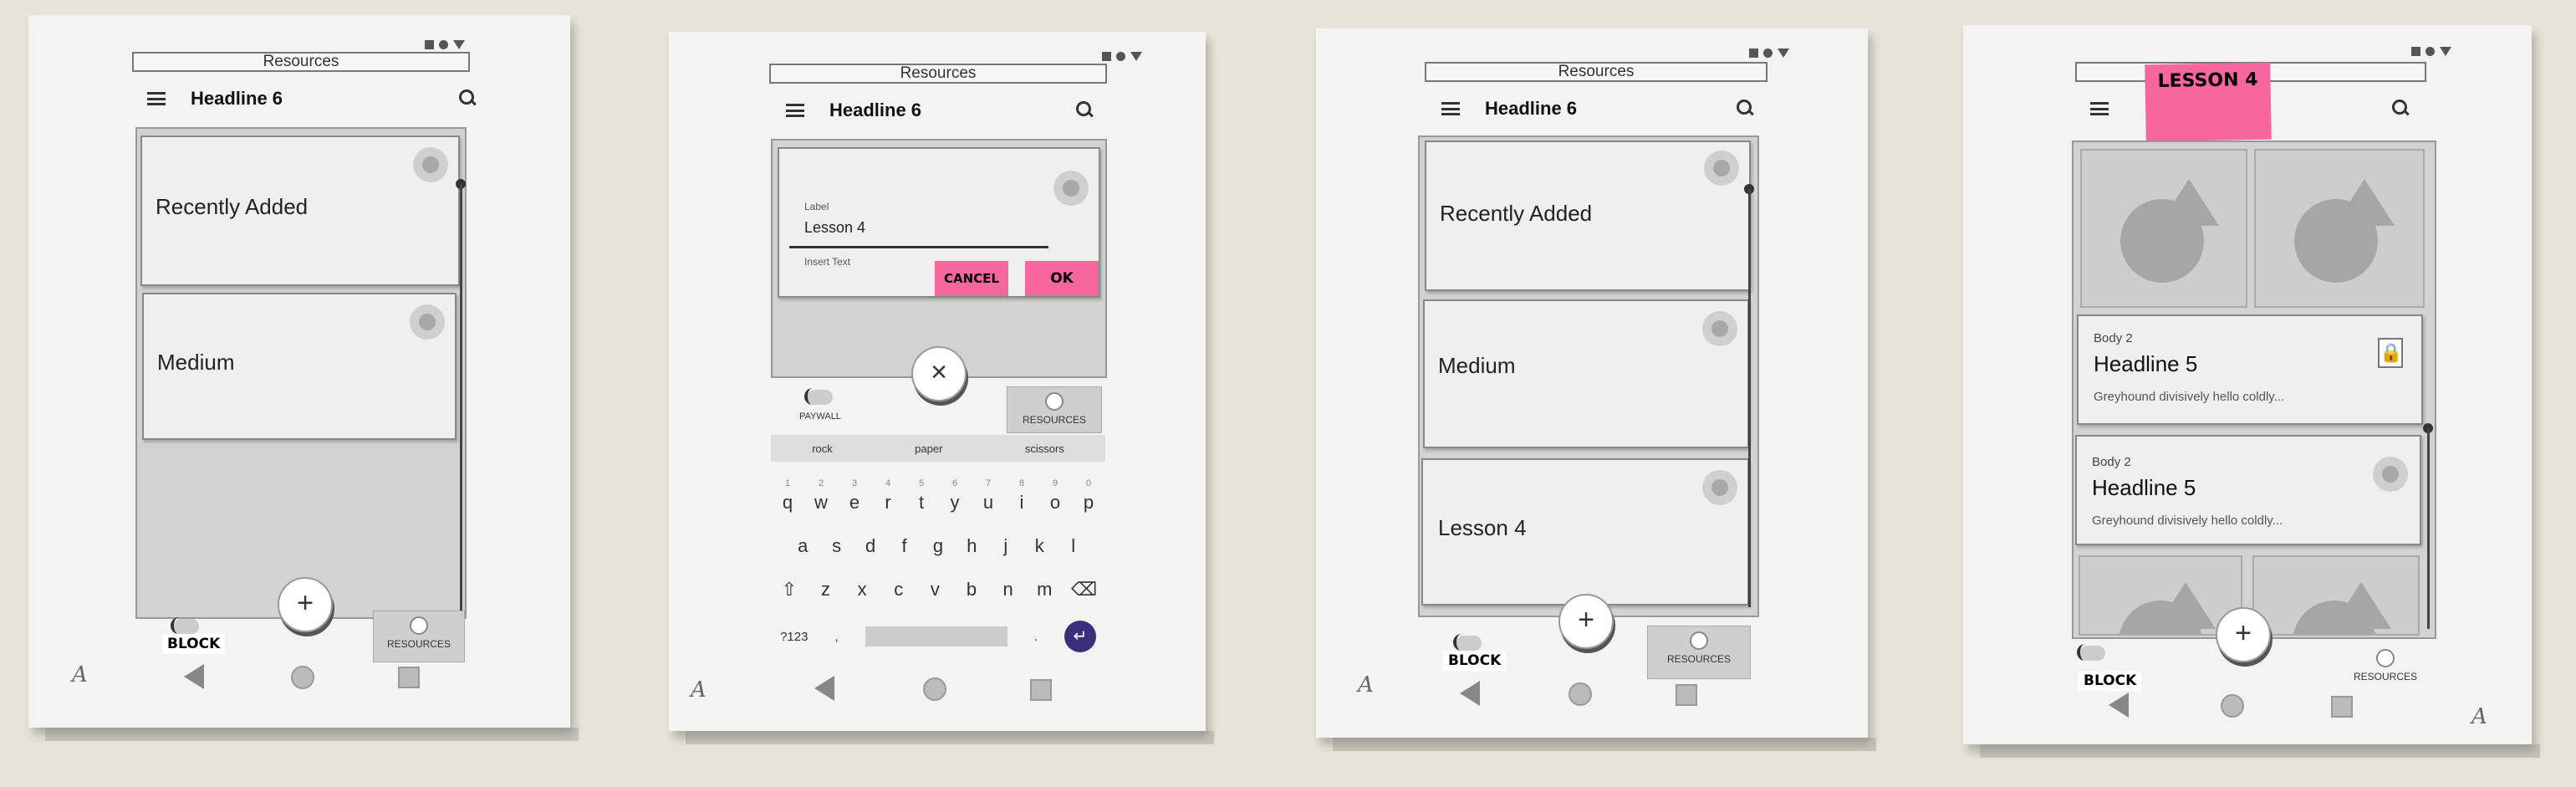  What do you see at coordinates (928, 448) in the screenshot?
I see `suggestion-item: paper` at bounding box center [928, 448].